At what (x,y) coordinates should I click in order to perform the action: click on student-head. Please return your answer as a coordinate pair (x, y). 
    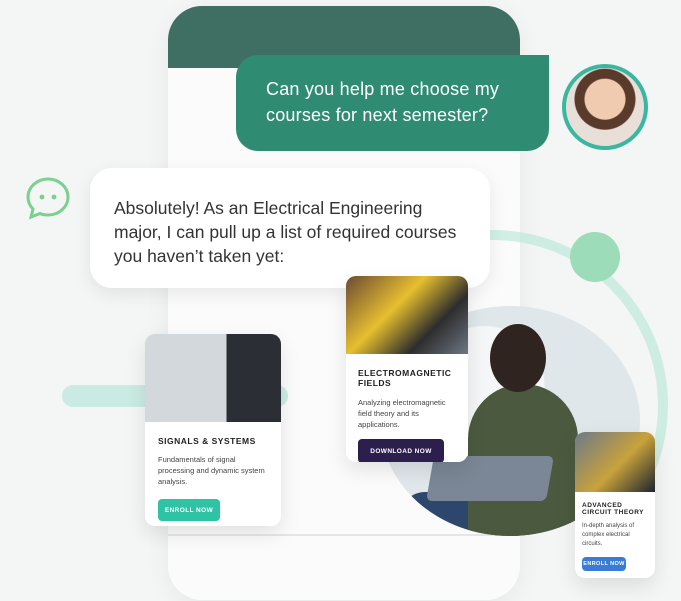
    Looking at the image, I should click on (518, 358).